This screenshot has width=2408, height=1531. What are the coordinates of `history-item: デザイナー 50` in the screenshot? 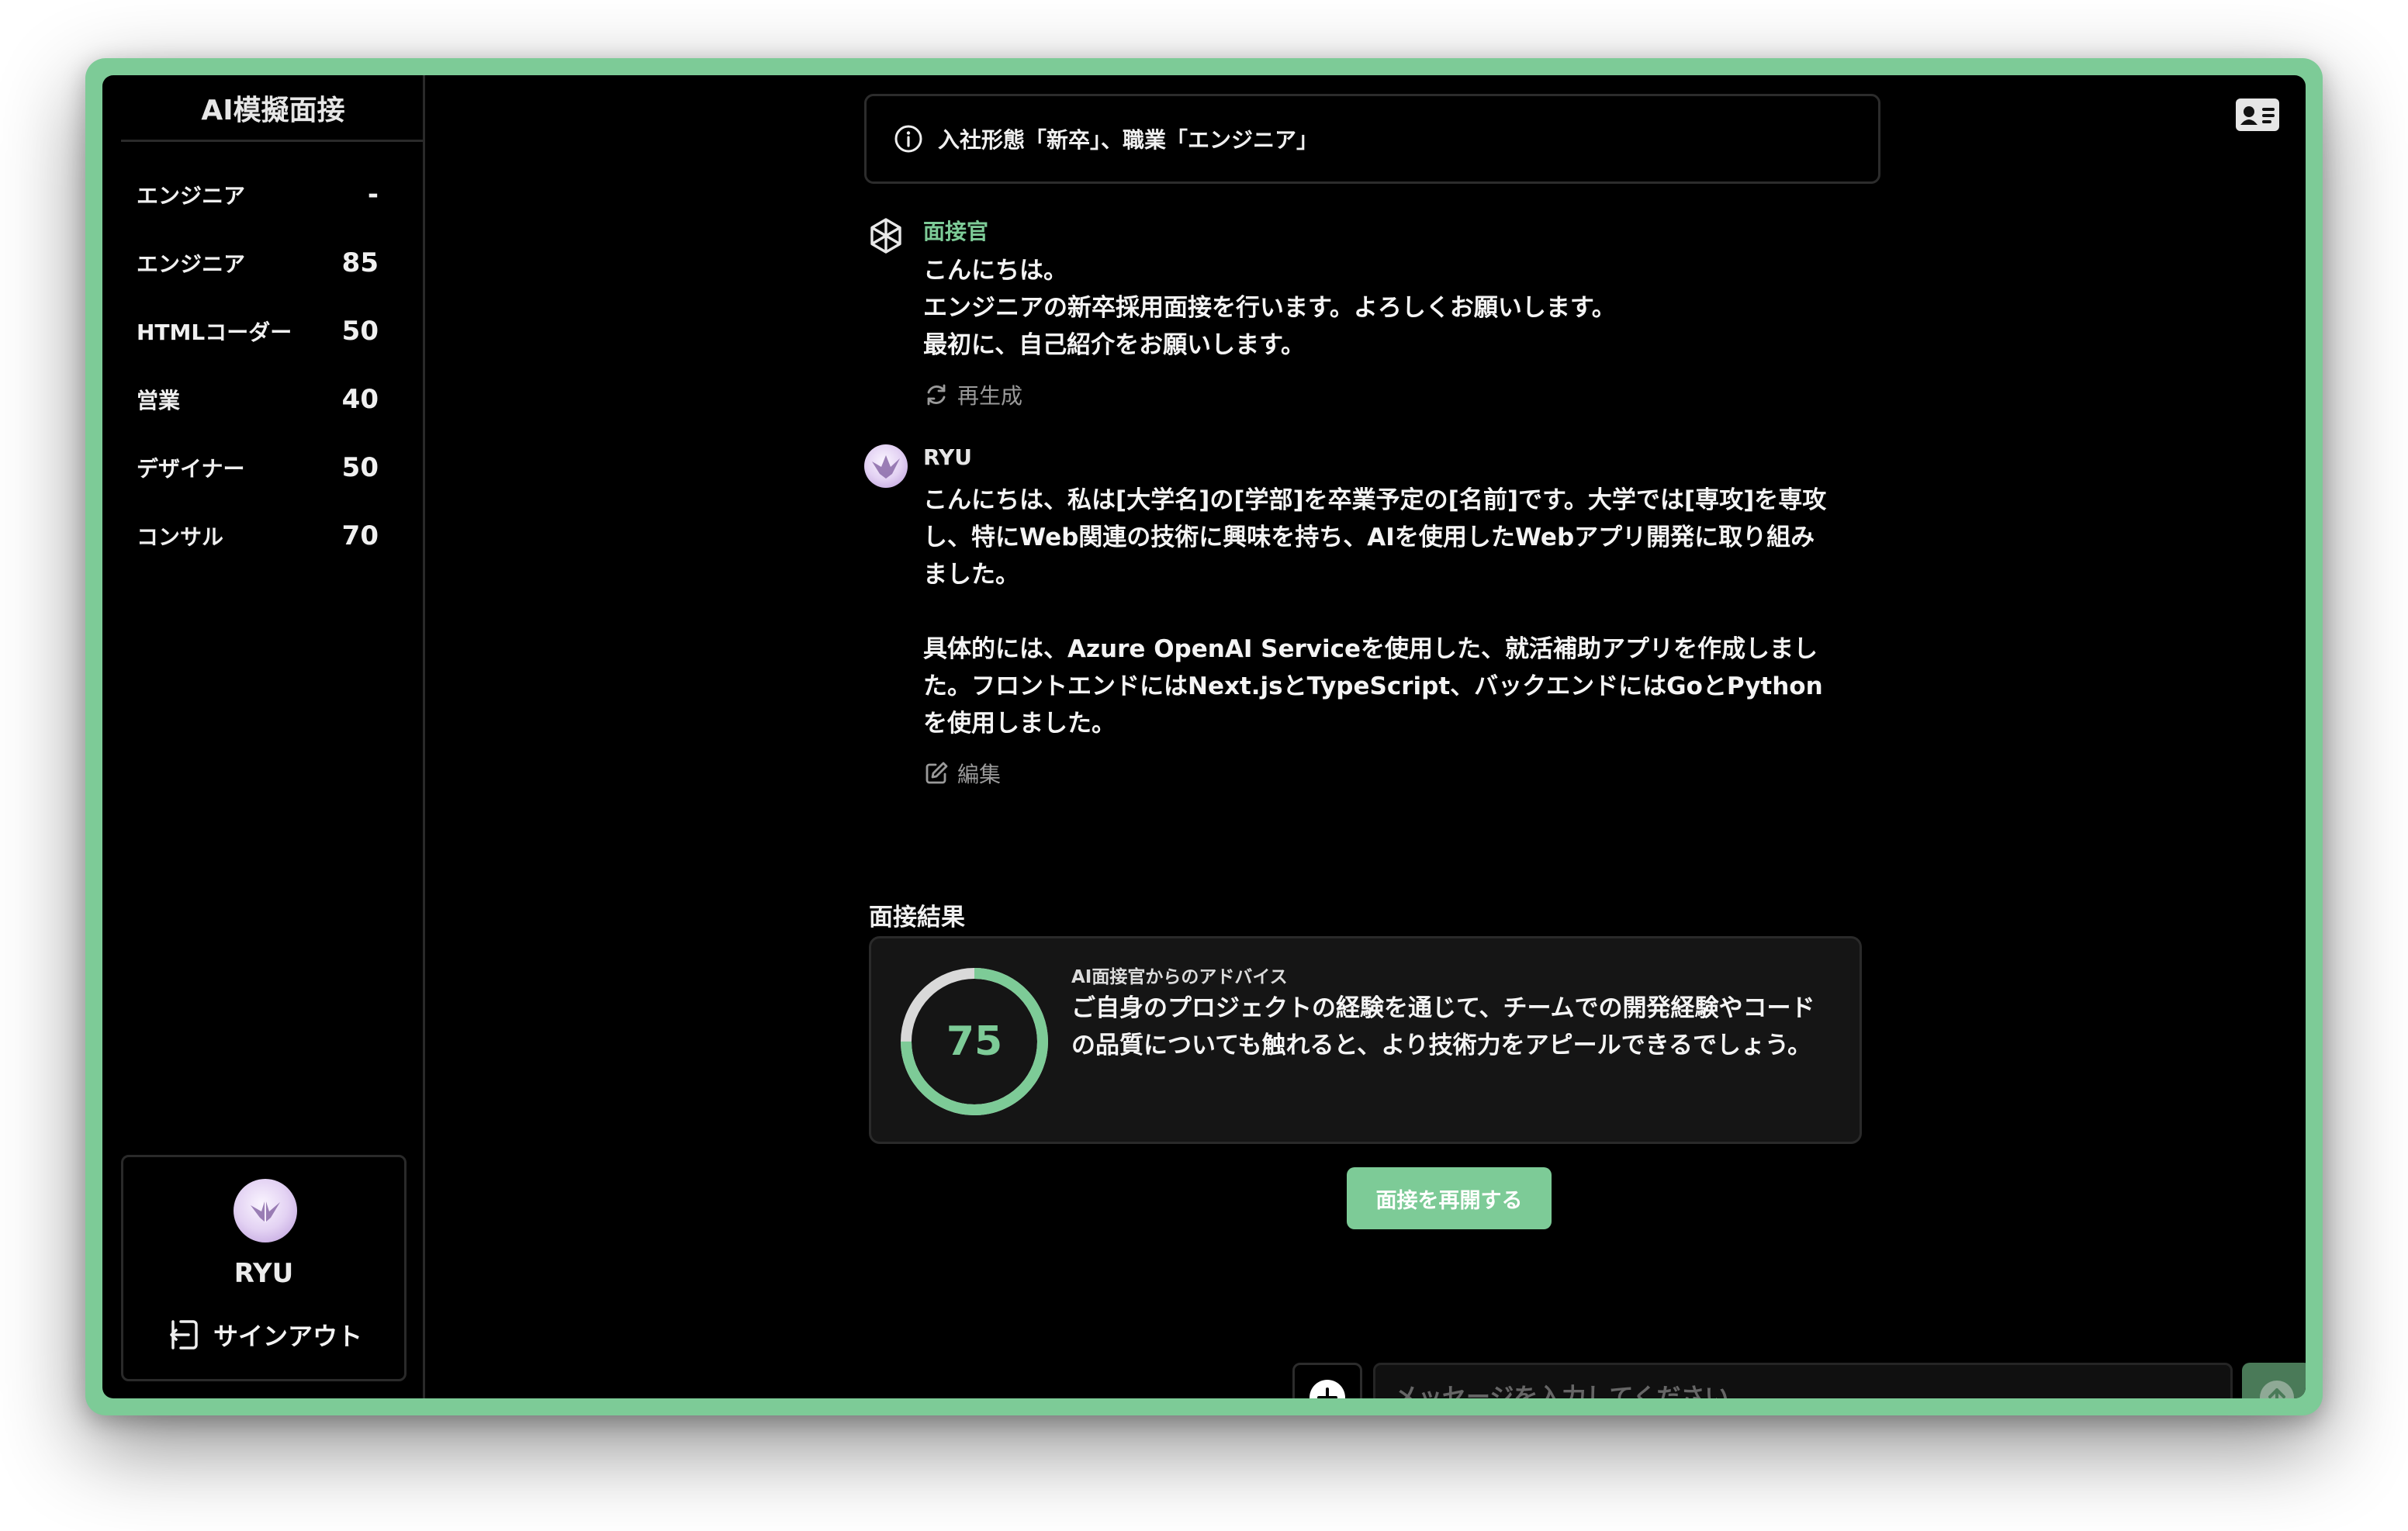 It's located at (257, 468).